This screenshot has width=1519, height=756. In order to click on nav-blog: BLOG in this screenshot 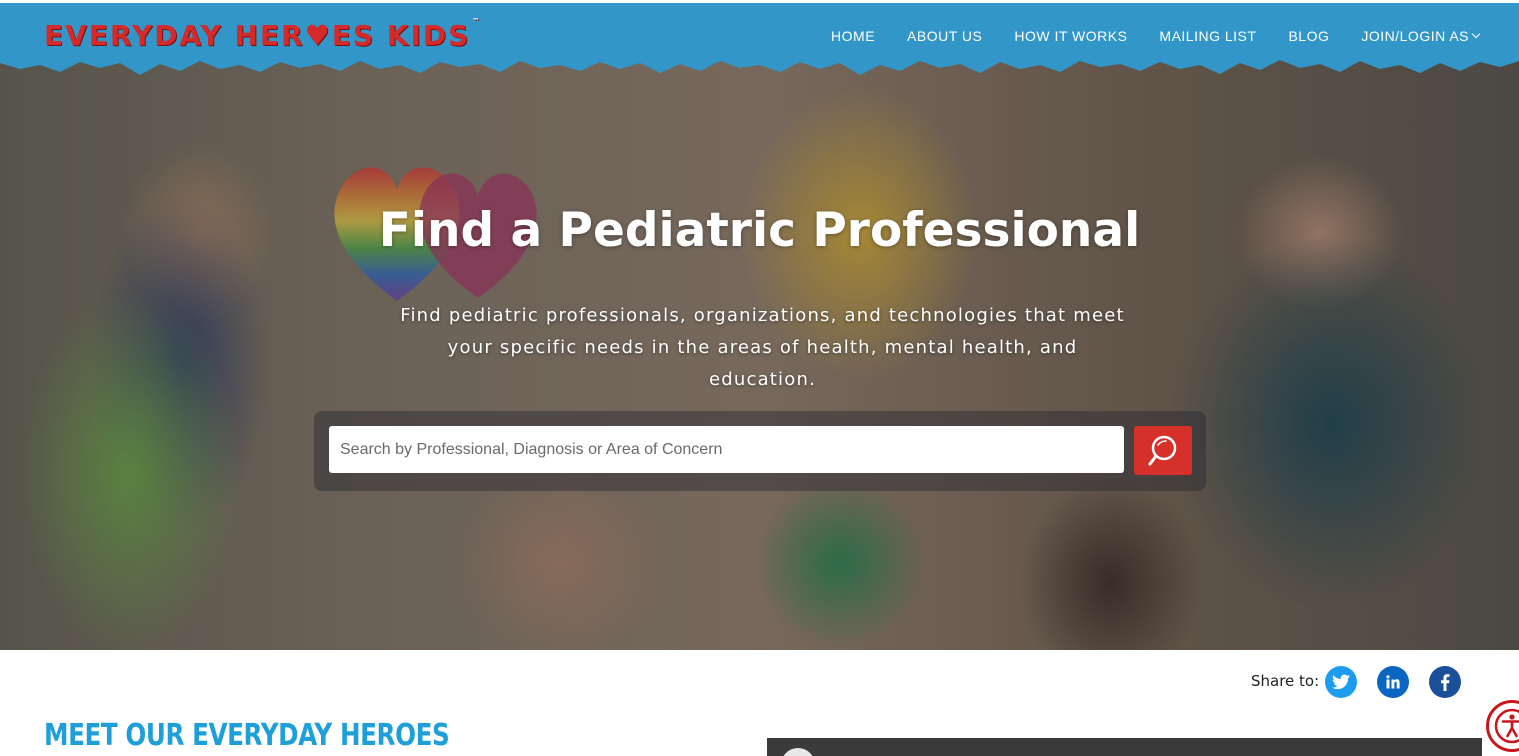, I will do `click(1308, 36)`.